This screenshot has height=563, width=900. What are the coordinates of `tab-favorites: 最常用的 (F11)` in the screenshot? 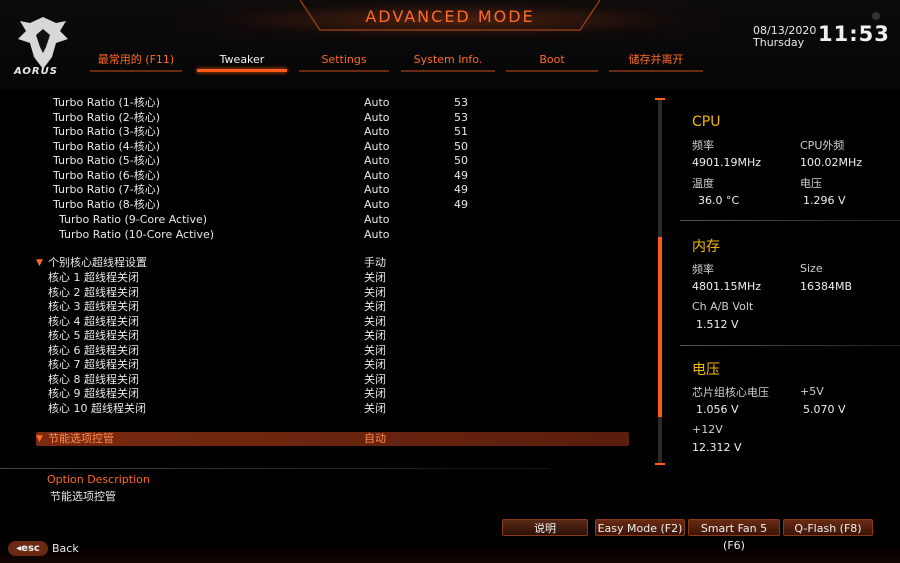 It's located at (136, 63).